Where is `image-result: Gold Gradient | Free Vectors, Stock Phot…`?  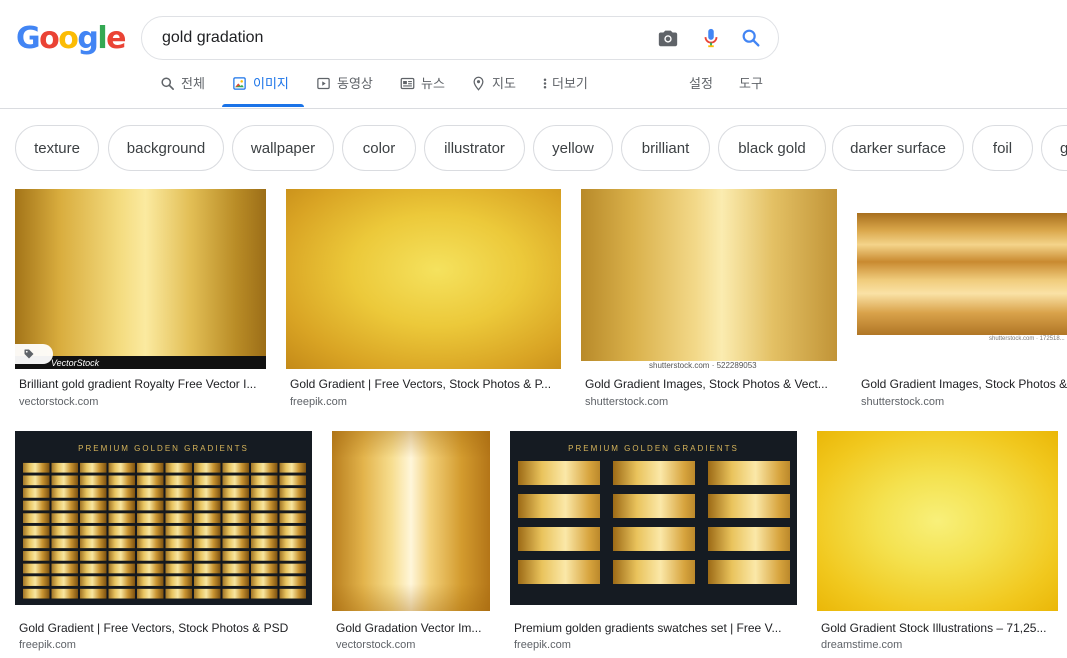
image-result: Gold Gradient | Free Vectors, Stock Phot… is located at coordinates (423, 302).